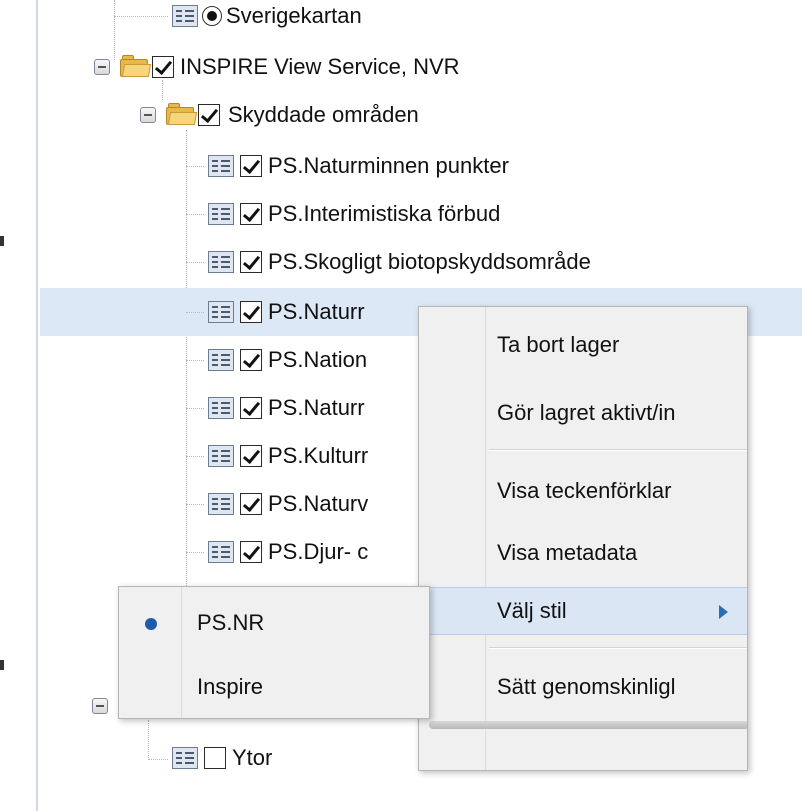 Image resolution: width=802 pixels, height=811 pixels. Describe the element at coordinates (151, 624) in the screenshot. I see `selected-dot-icon` at that location.